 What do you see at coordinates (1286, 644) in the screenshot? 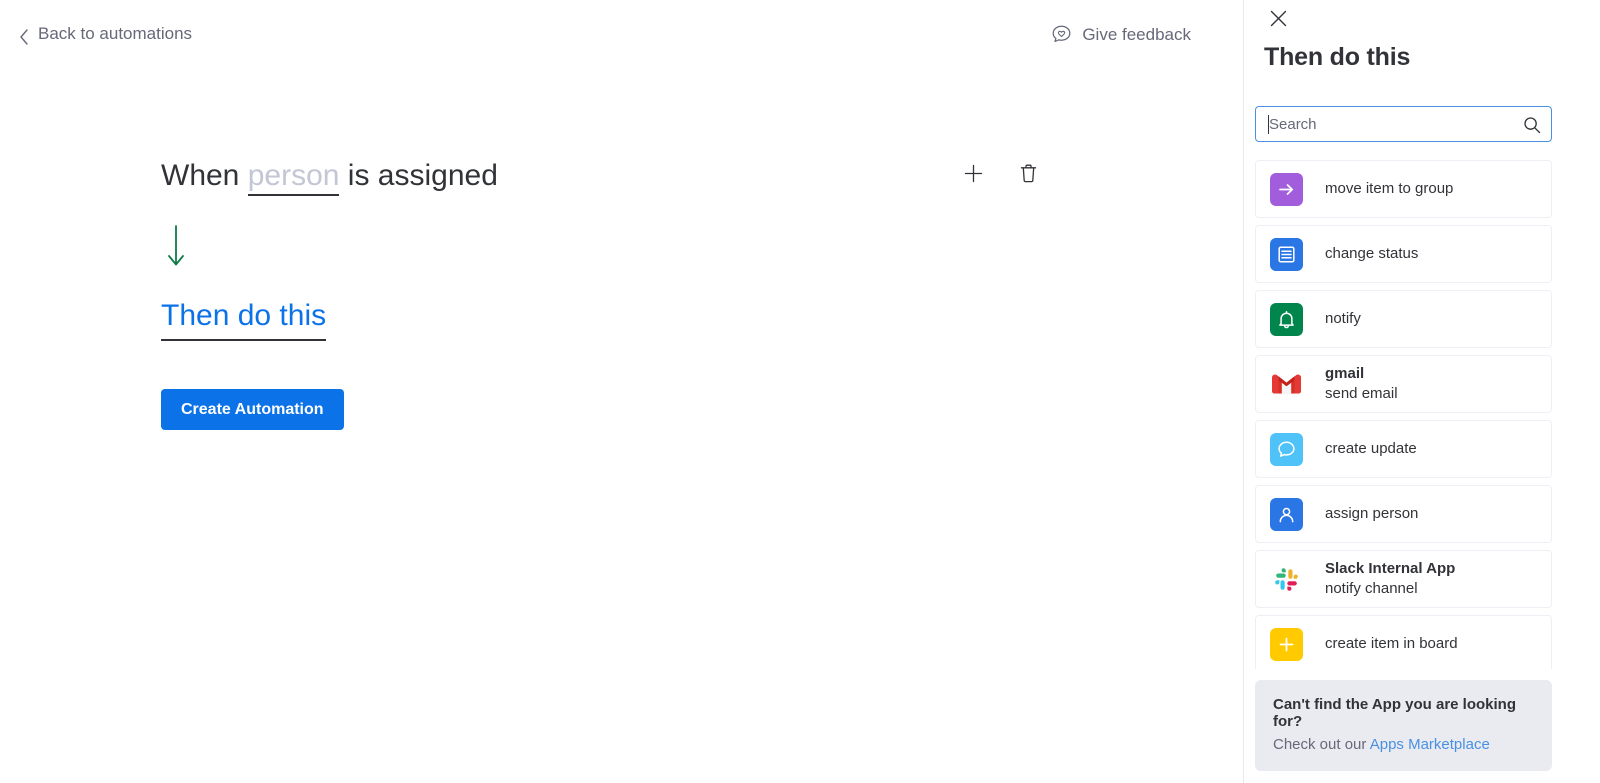
I see `plus-square-icon` at bounding box center [1286, 644].